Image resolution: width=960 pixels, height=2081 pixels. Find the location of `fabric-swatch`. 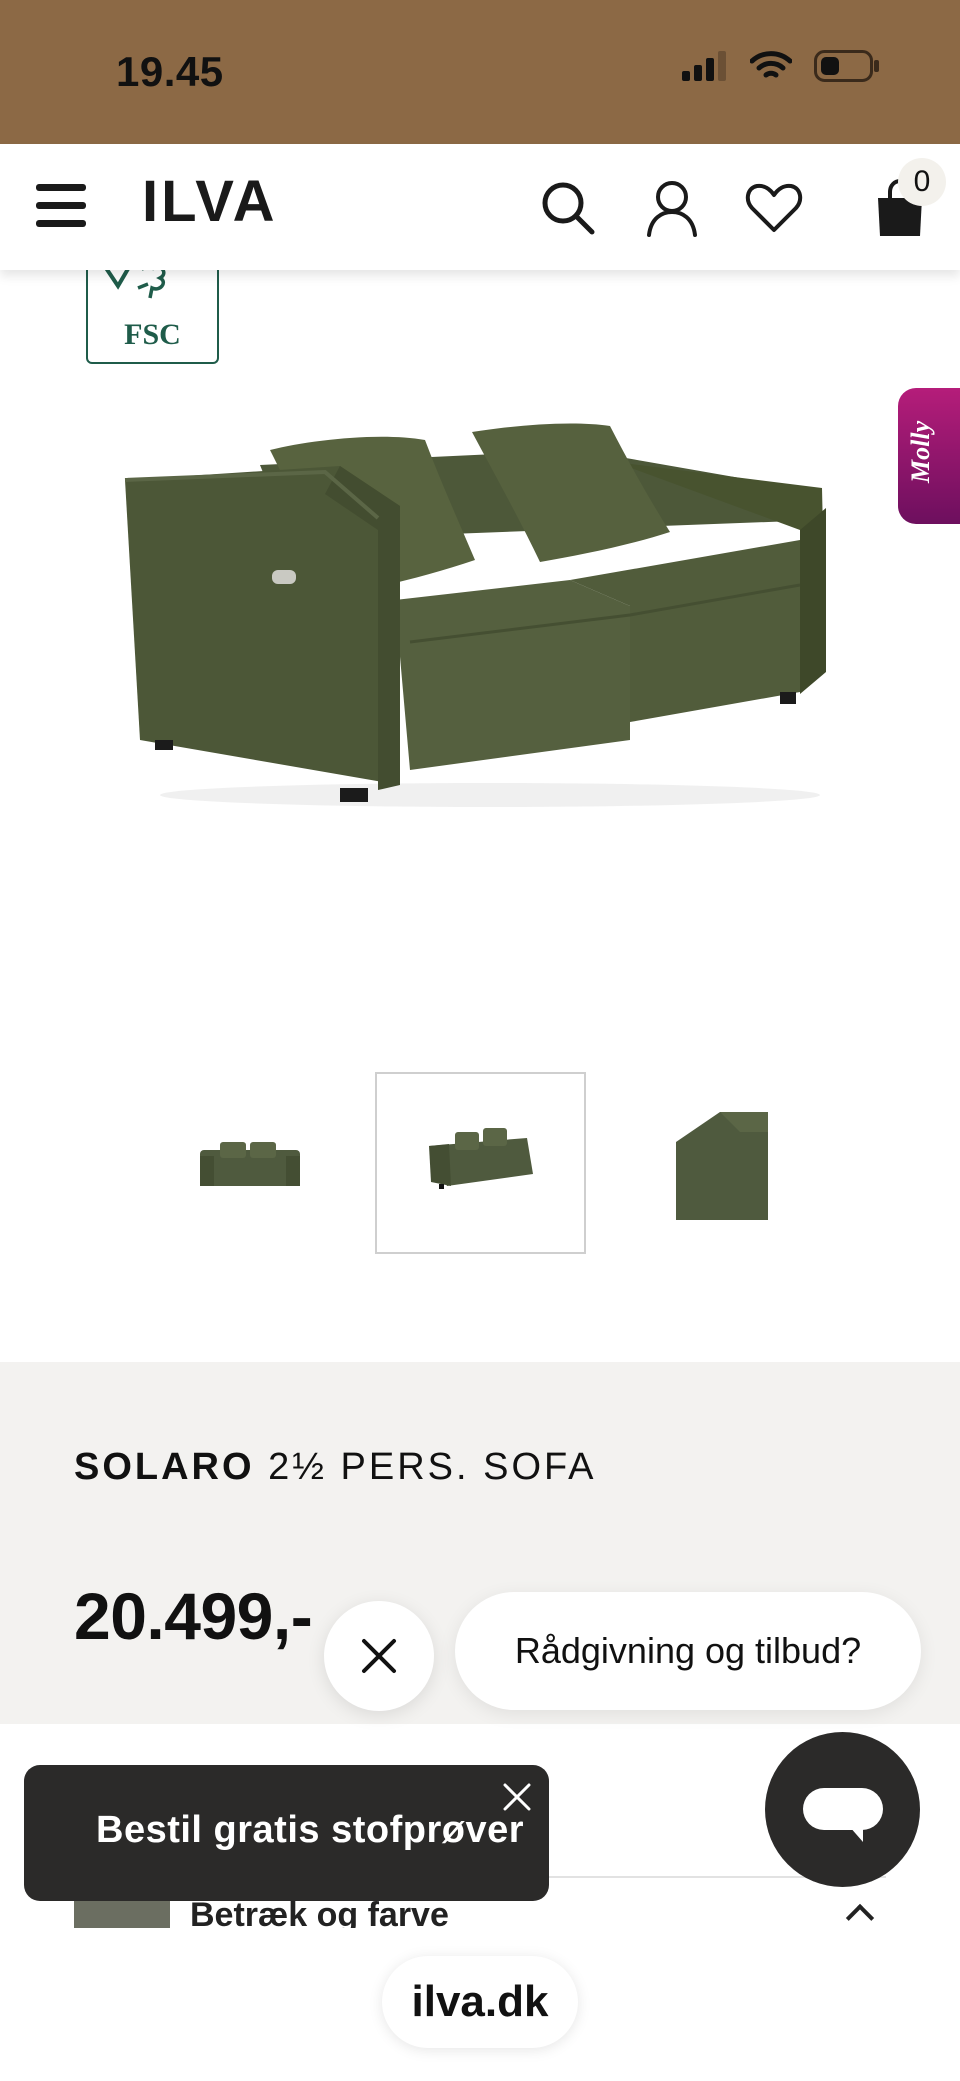

fabric-swatch is located at coordinates (122, 1915).